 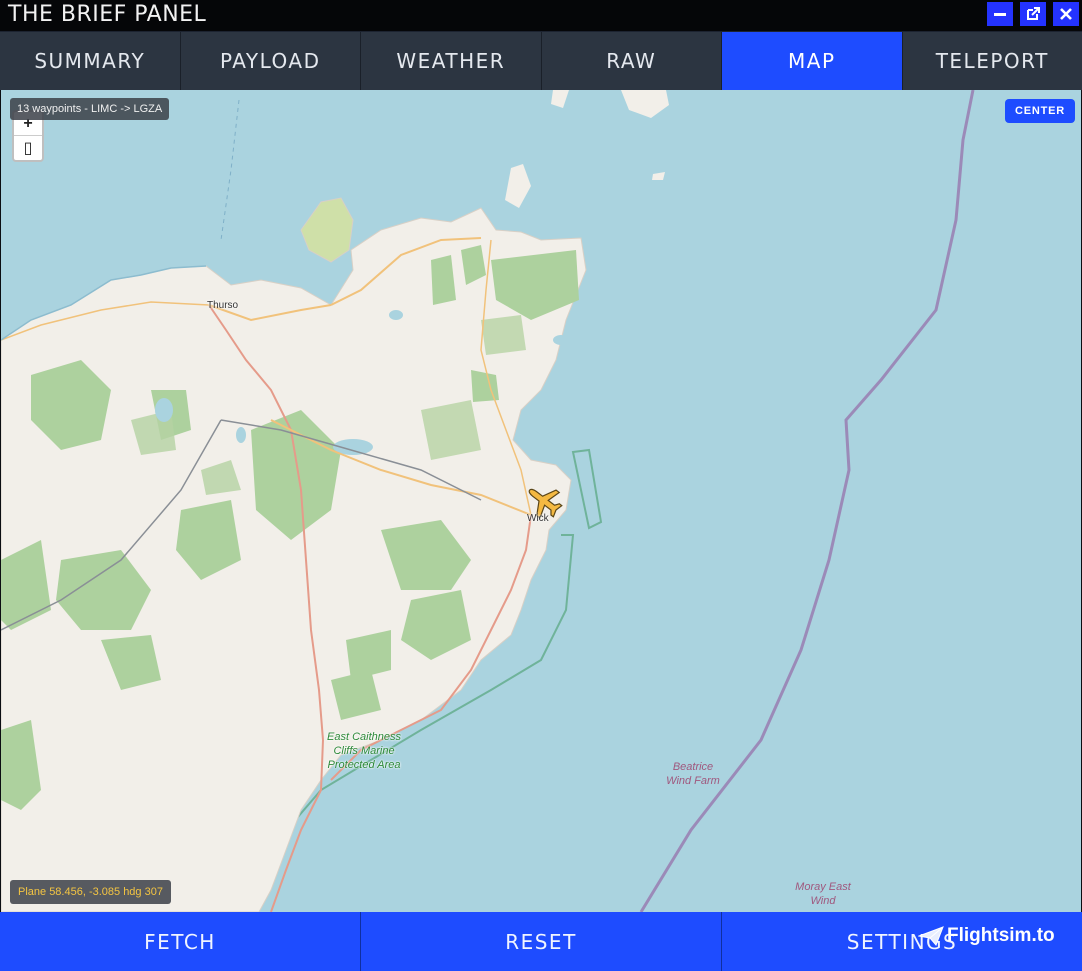 I want to click on island-stroma, so click(x=518, y=186).